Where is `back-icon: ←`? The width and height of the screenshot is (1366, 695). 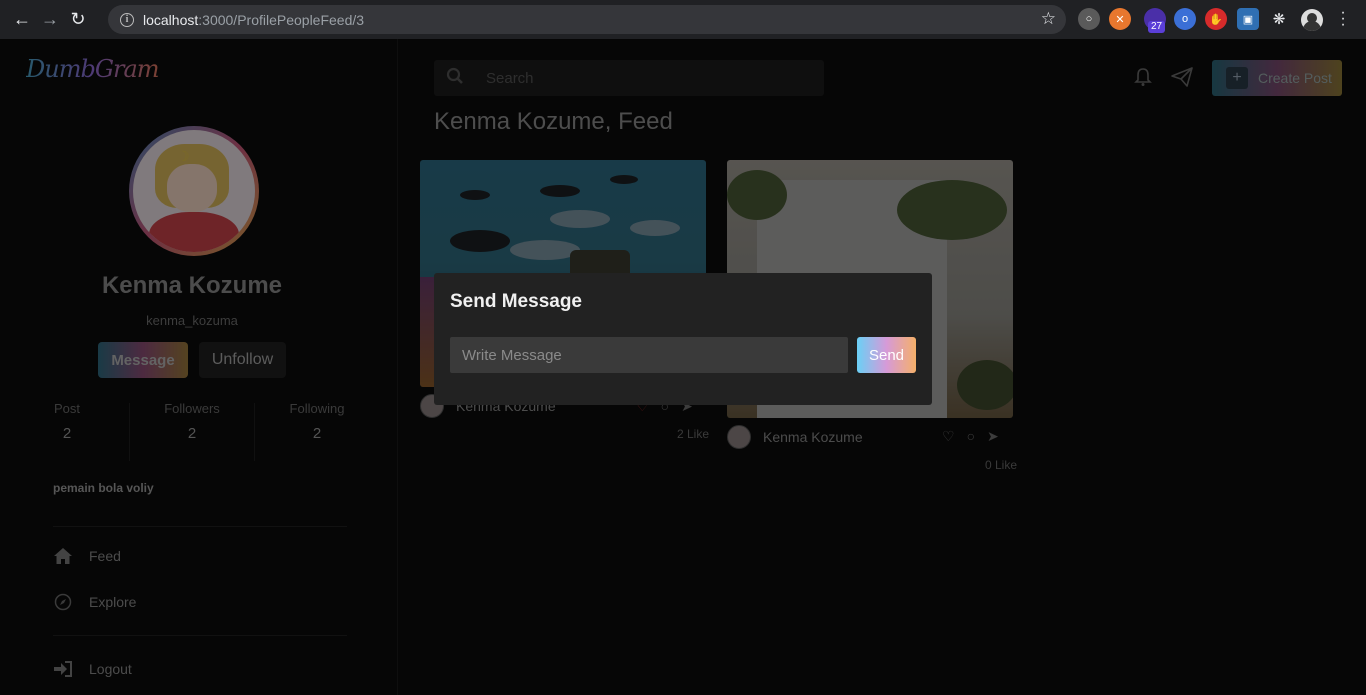 back-icon: ← is located at coordinates (22, 20).